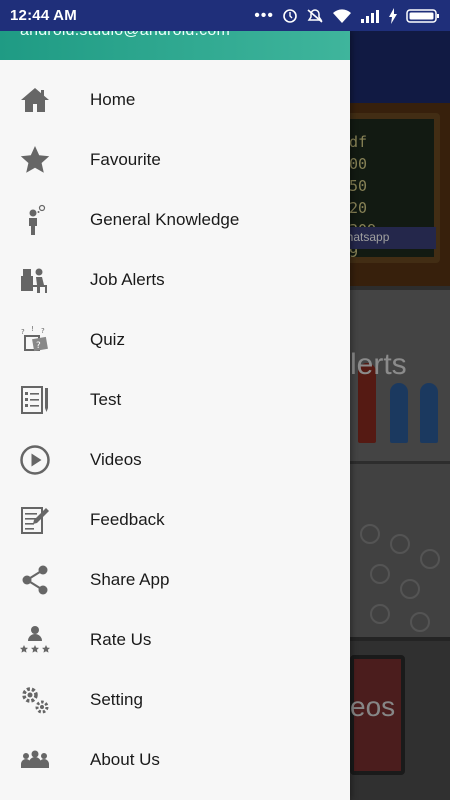 The width and height of the screenshot is (450, 800). Describe the element at coordinates (35, 760) in the screenshot. I see `group-icon` at that location.